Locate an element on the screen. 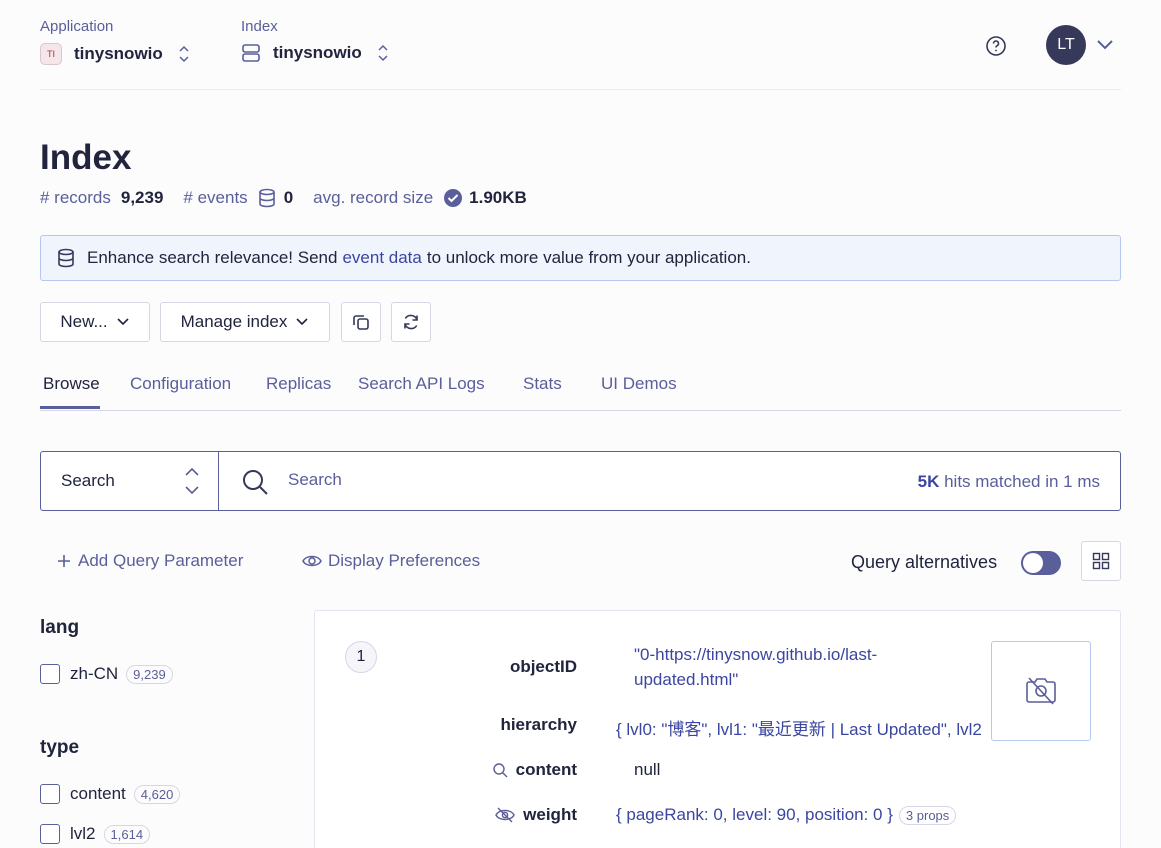 This screenshot has height=848, width=1161. attribute-key-hierarchy: hierarchy is located at coordinates (538, 724).